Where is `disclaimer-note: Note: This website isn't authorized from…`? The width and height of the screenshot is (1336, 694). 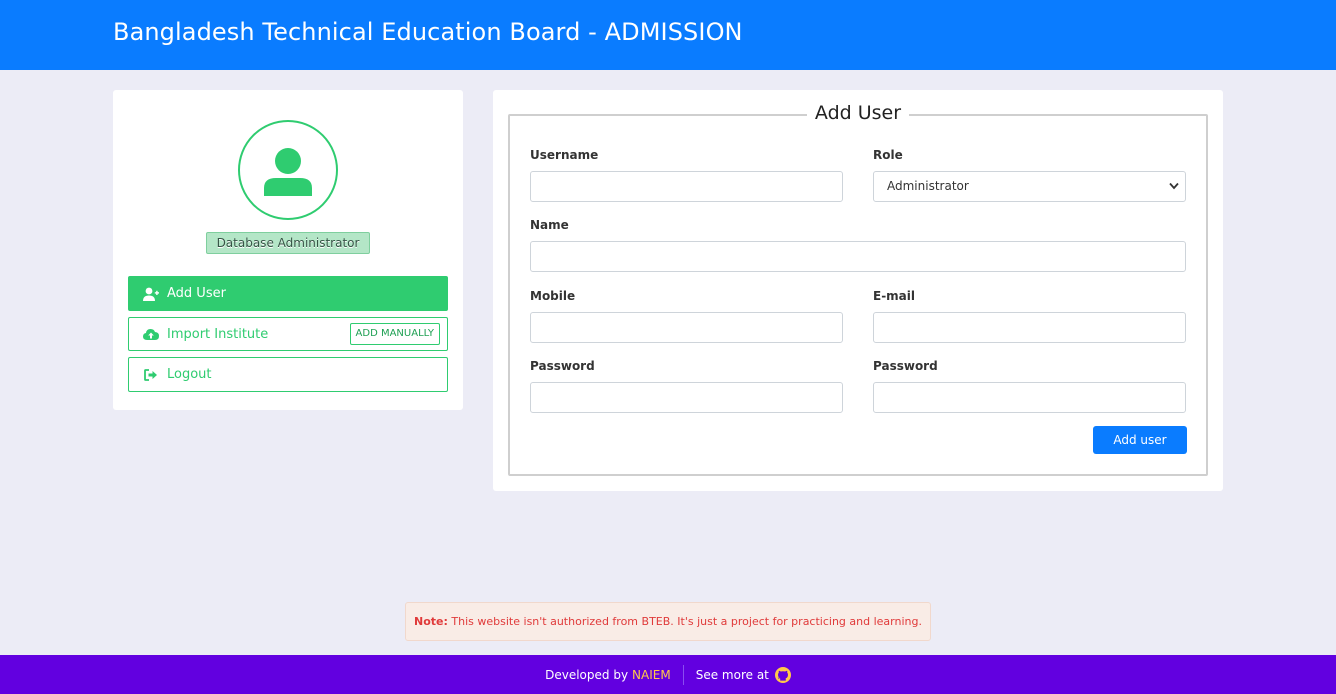
disclaimer-note: Note: This website isn't authorized from… is located at coordinates (668, 621).